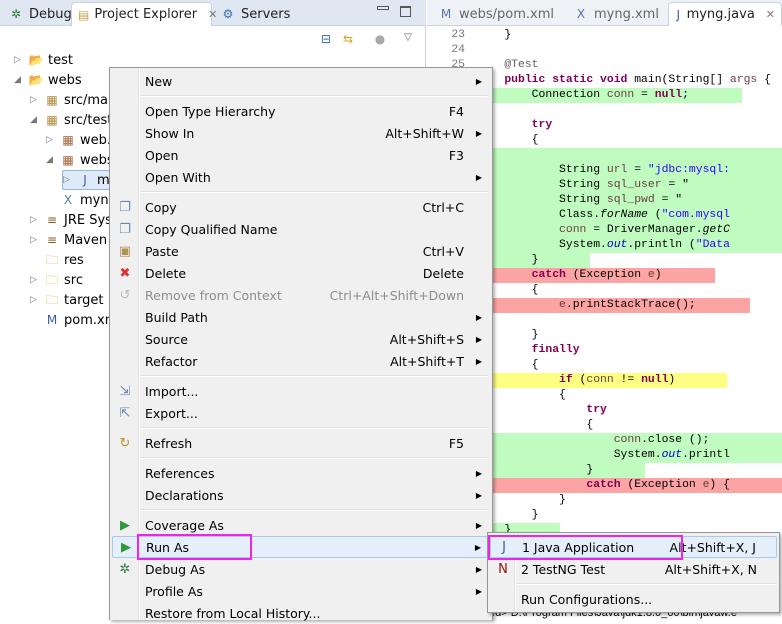  Describe the element at coordinates (301, 177) in the screenshot. I see `menu-item-open-with: Open With ▶` at that location.